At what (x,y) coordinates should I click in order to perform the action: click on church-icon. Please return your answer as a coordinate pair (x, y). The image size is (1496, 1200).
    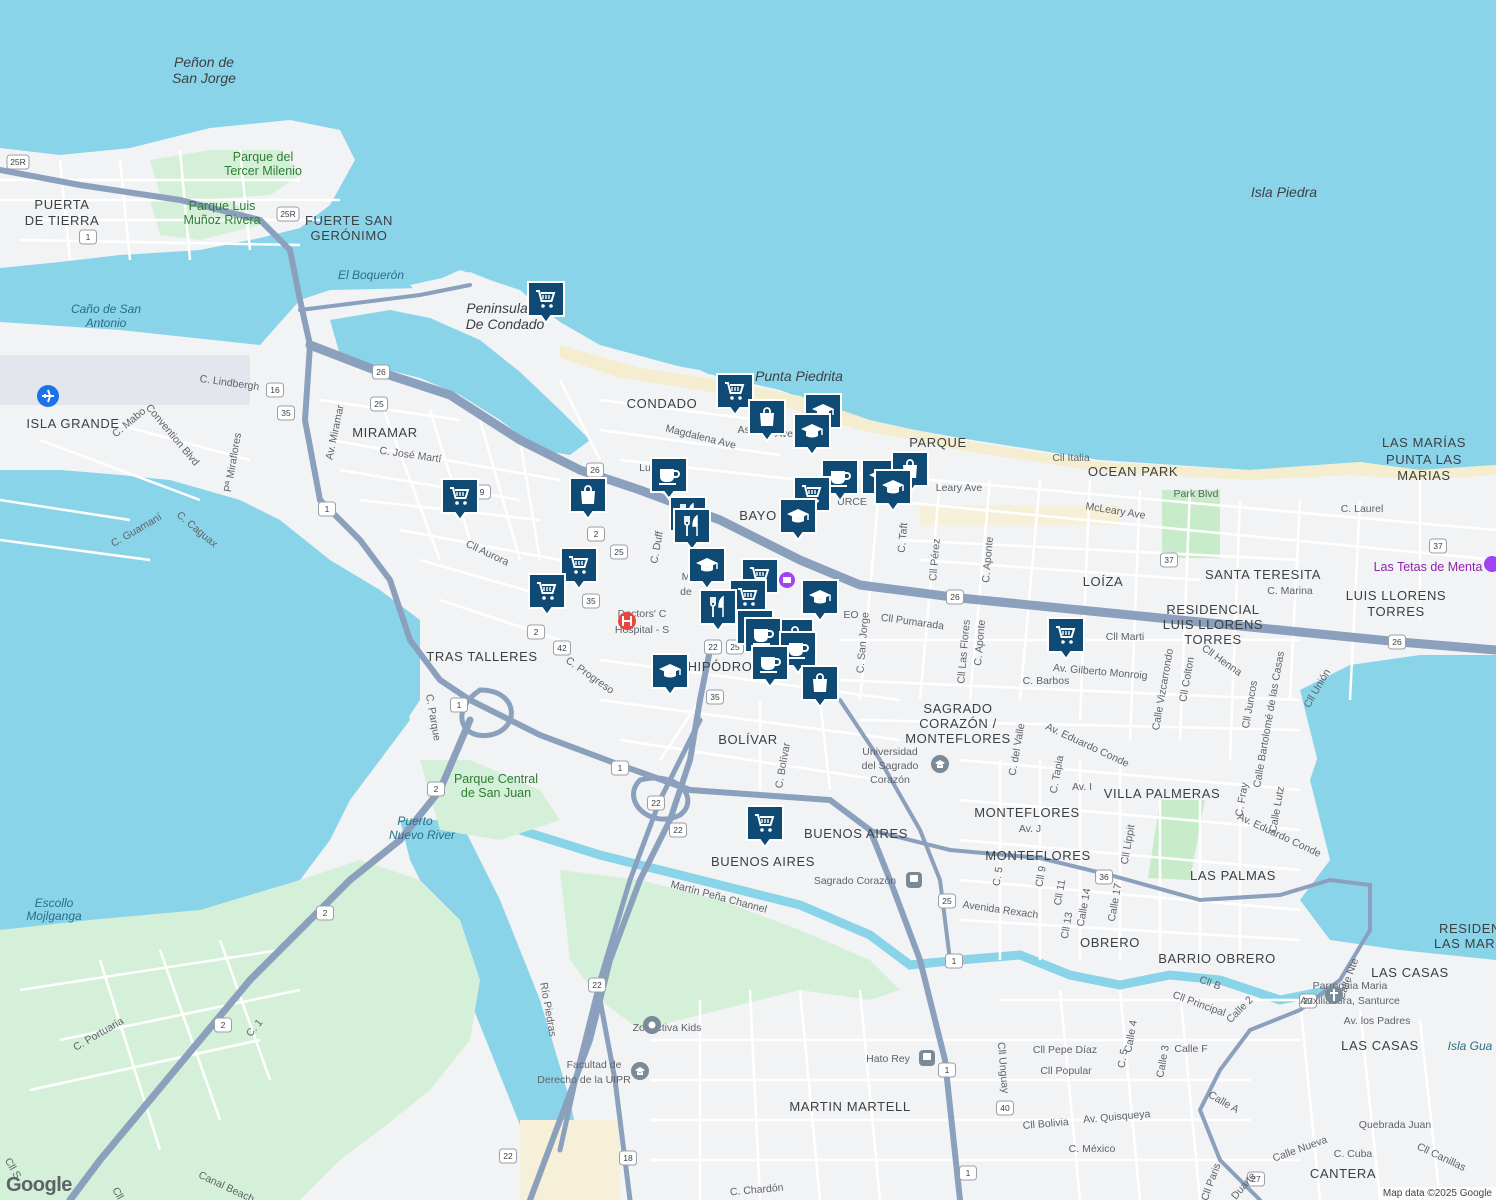
    Looking at the image, I should click on (1334, 995).